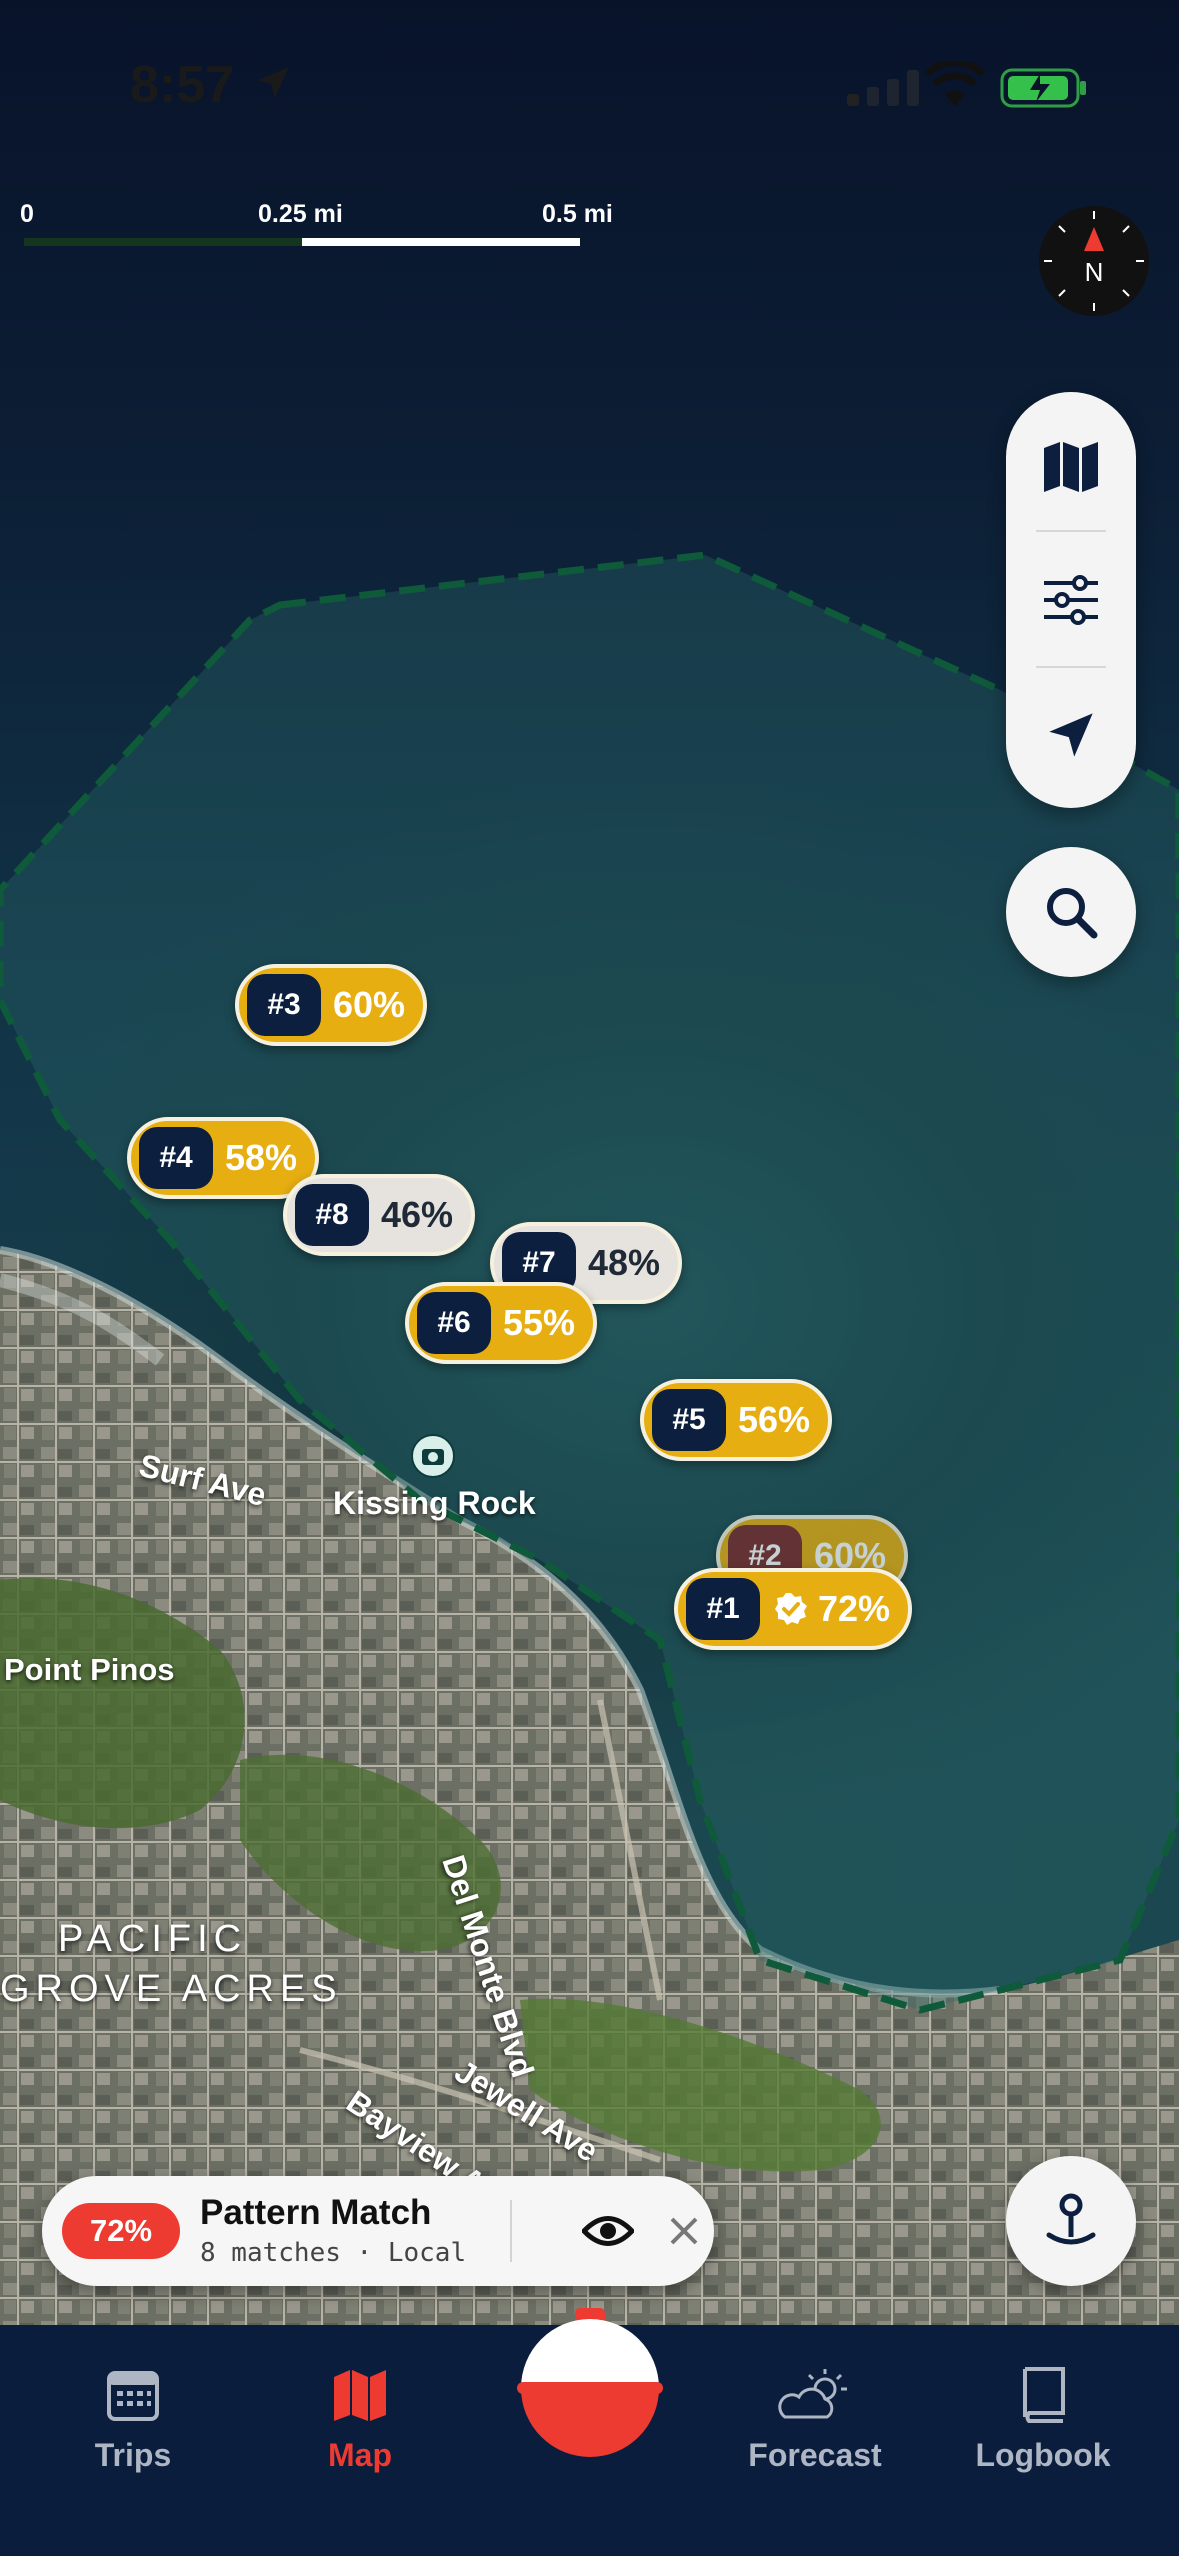  Describe the element at coordinates (331, 1005) in the screenshot. I see `spot-pin-3: #3 60%` at that location.